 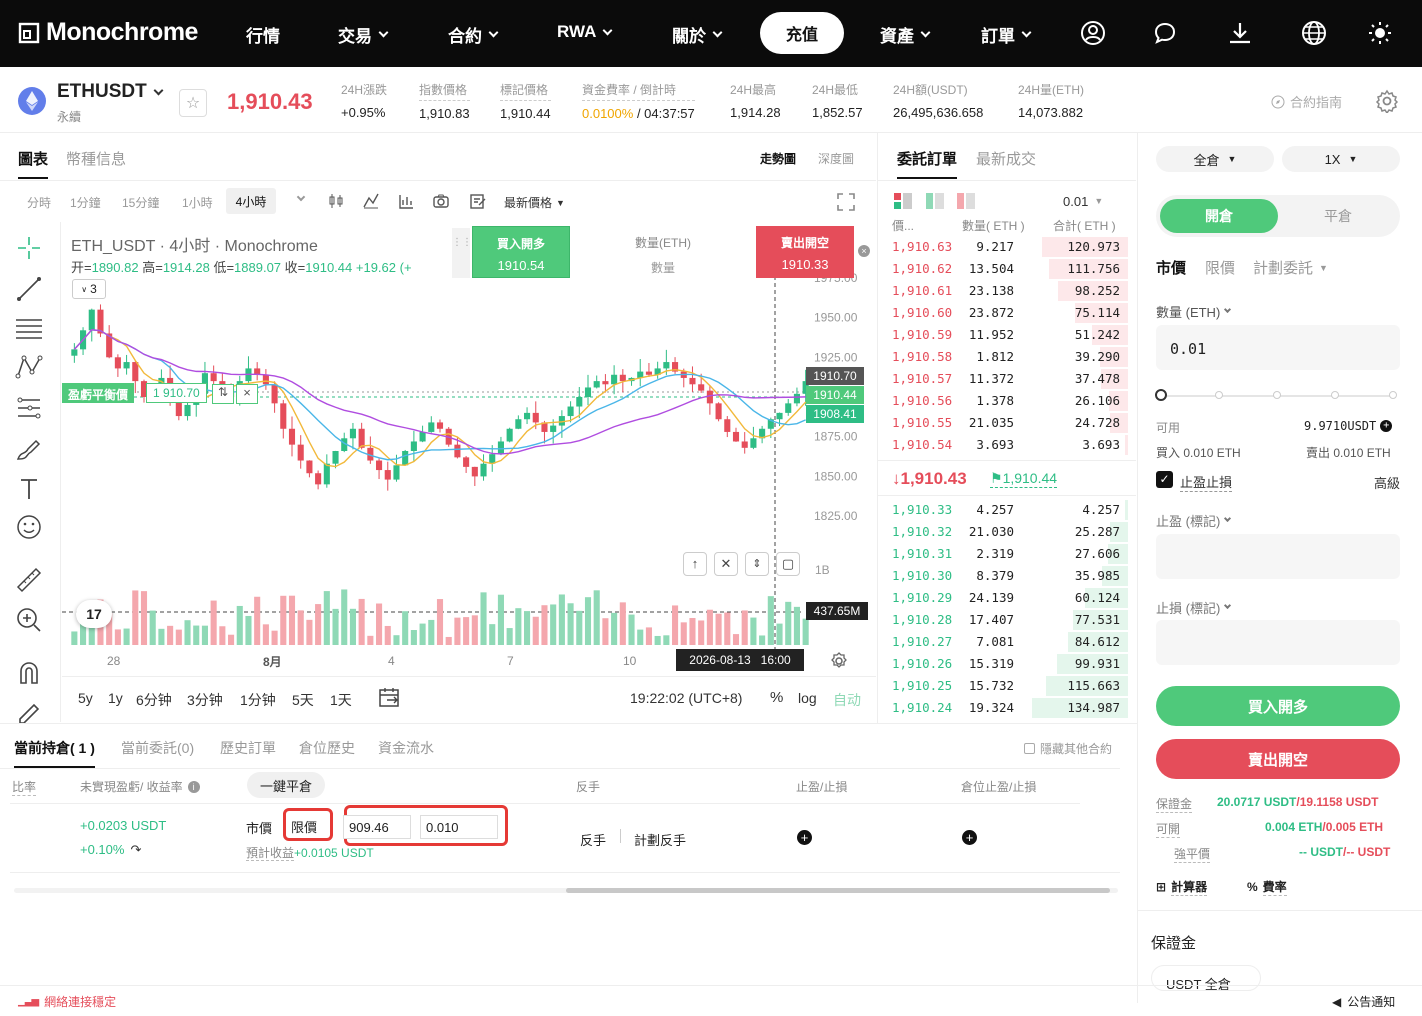 What do you see at coordinates (1068, 748) in the screenshot?
I see `hide-other-toggle: 隱藏其他合約` at bounding box center [1068, 748].